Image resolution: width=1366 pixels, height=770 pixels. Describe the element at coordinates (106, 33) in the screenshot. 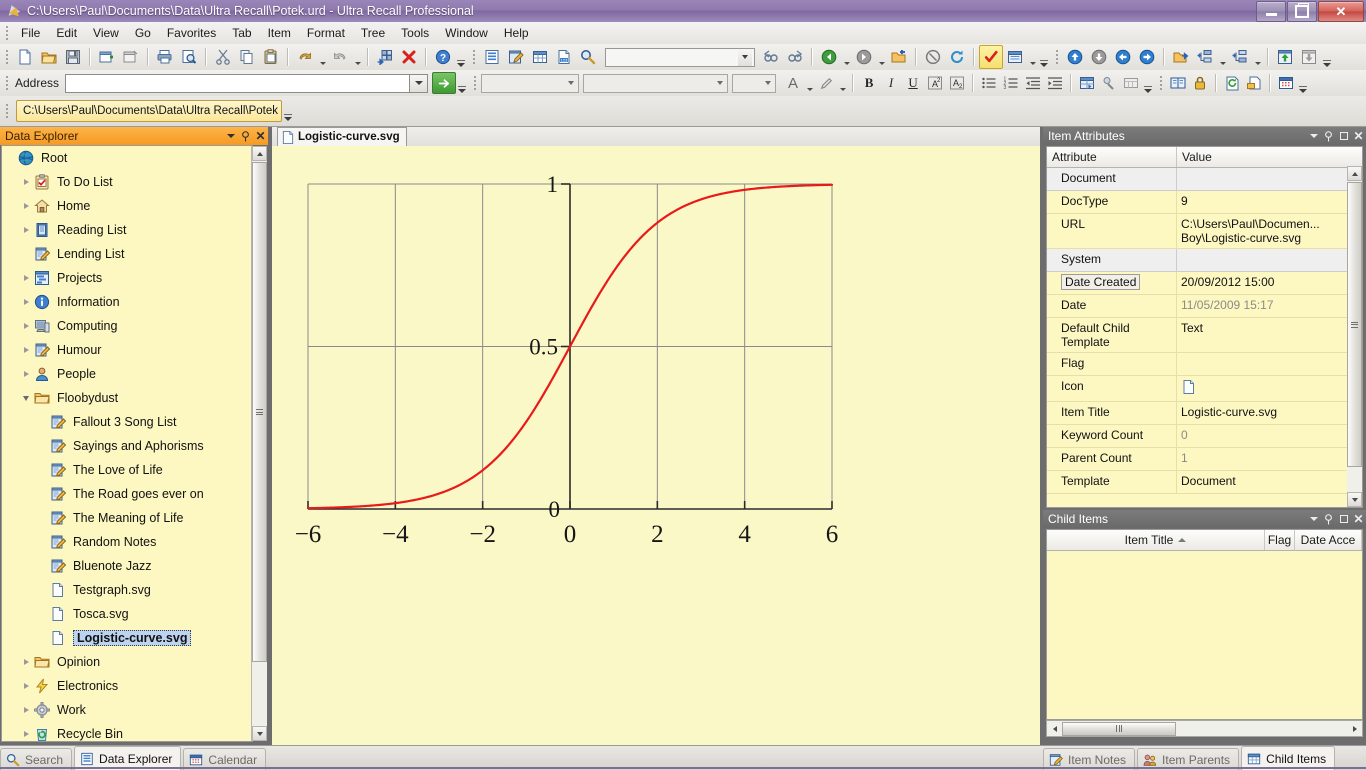

I see `menu-view: View` at that location.